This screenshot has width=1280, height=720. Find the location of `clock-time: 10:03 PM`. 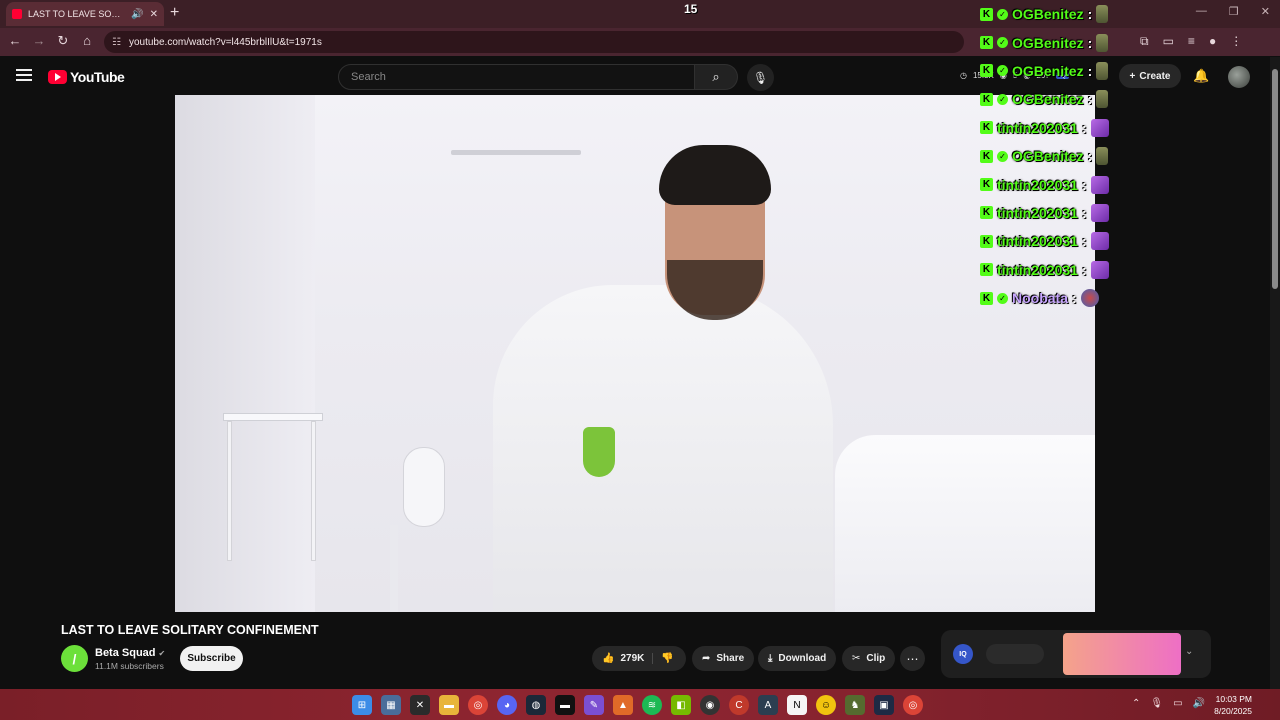

clock-time: 10:03 PM is located at coordinates (1233, 699).